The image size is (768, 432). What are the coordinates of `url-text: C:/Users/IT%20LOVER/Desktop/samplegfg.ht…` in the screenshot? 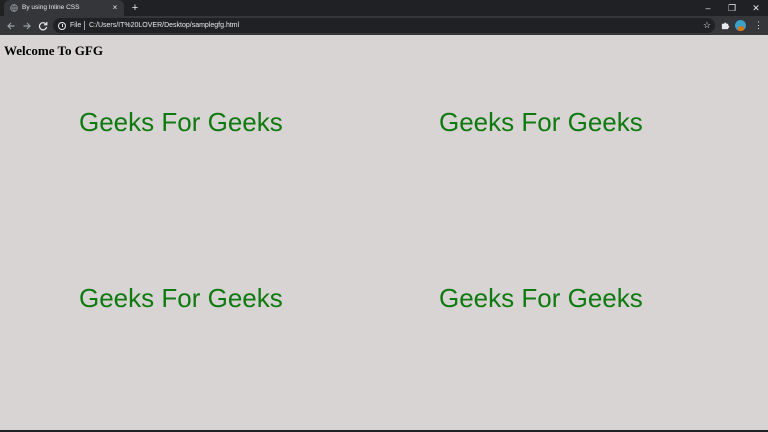 It's located at (164, 25).